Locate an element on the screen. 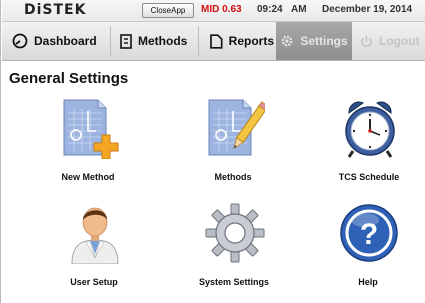 The width and height of the screenshot is (425, 303). new-method-icon is located at coordinates (91, 129).